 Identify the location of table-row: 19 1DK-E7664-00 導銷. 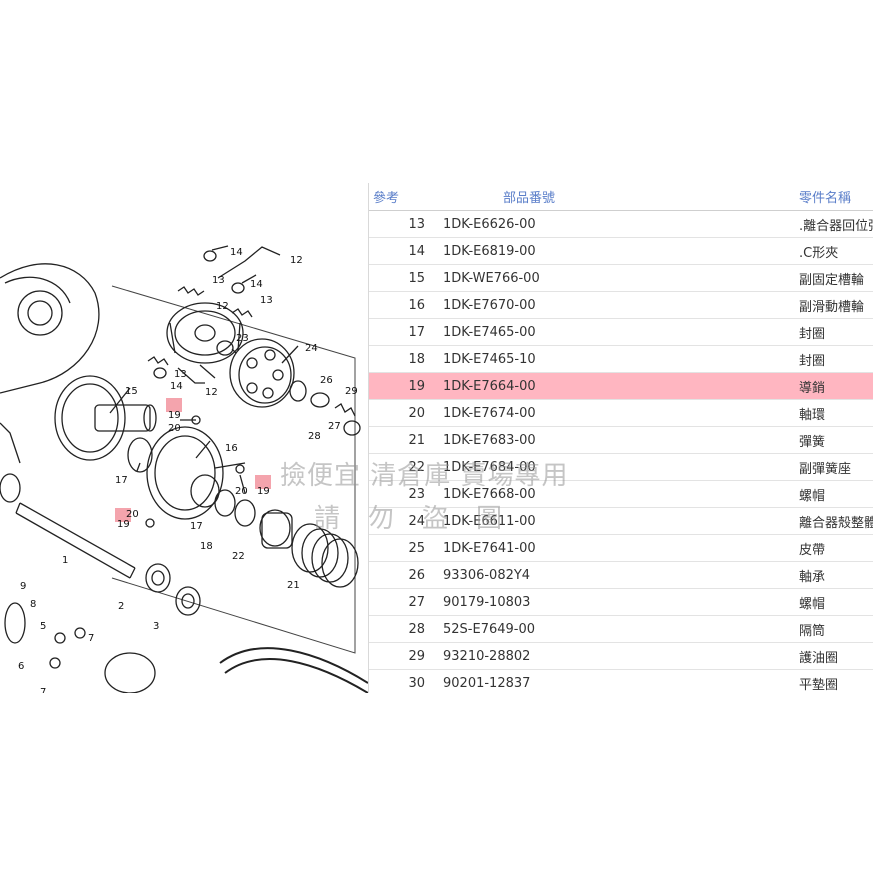
(621, 386).